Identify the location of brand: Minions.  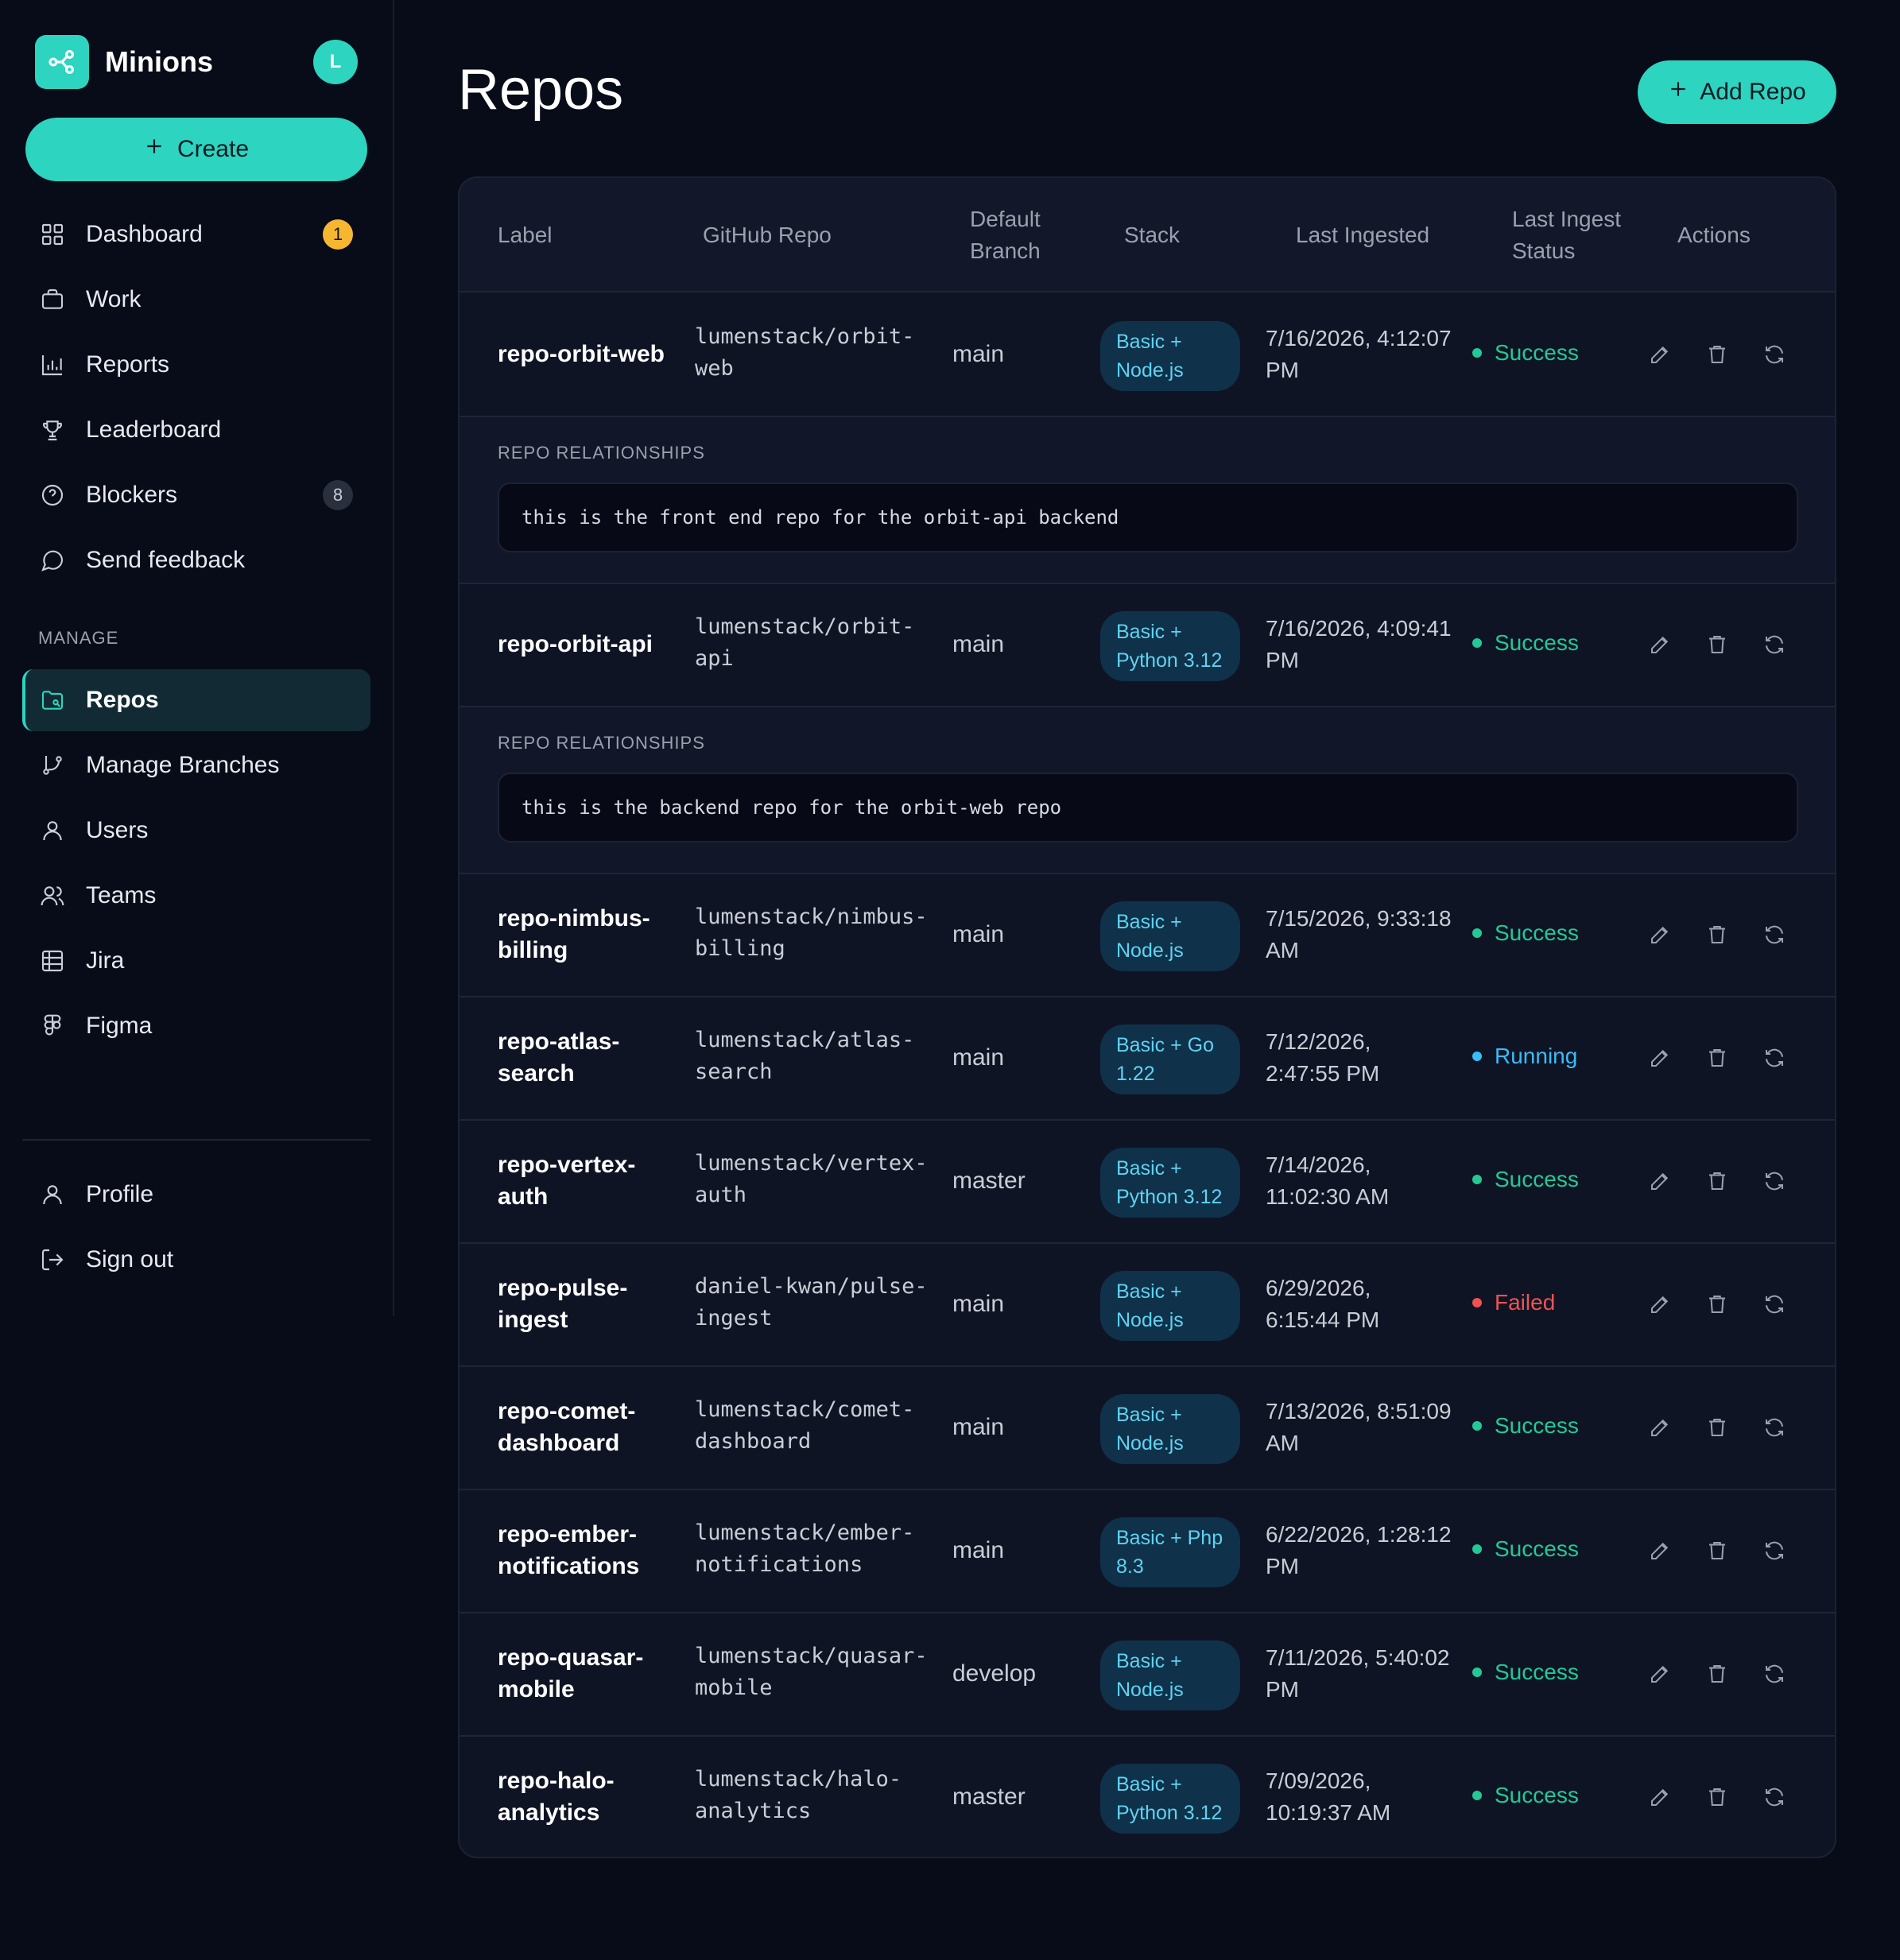
(124, 62).